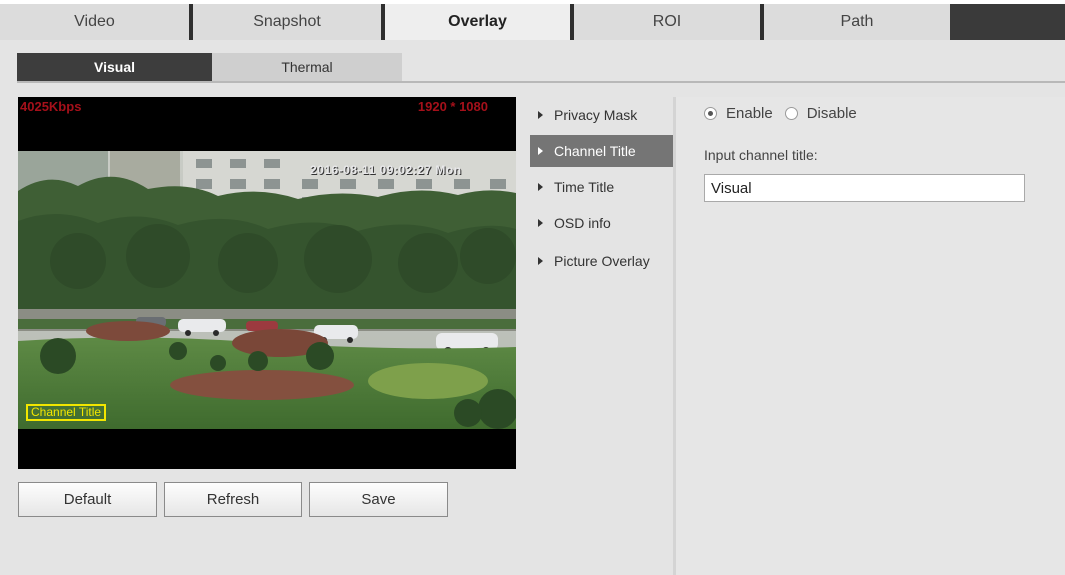  What do you see at coordinates (596, 115) in the screenshot?
I see `menu-item-label: Privacy Mask` at bounding box center [596, 115].